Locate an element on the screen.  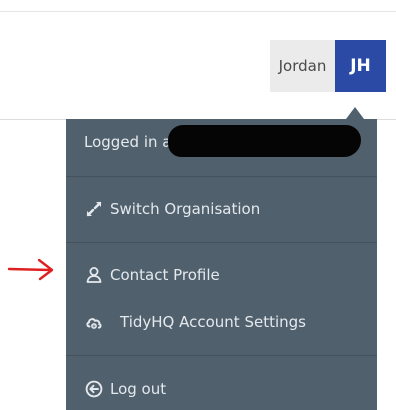
log-out-item: Log out is located at coordinates (125, 389).